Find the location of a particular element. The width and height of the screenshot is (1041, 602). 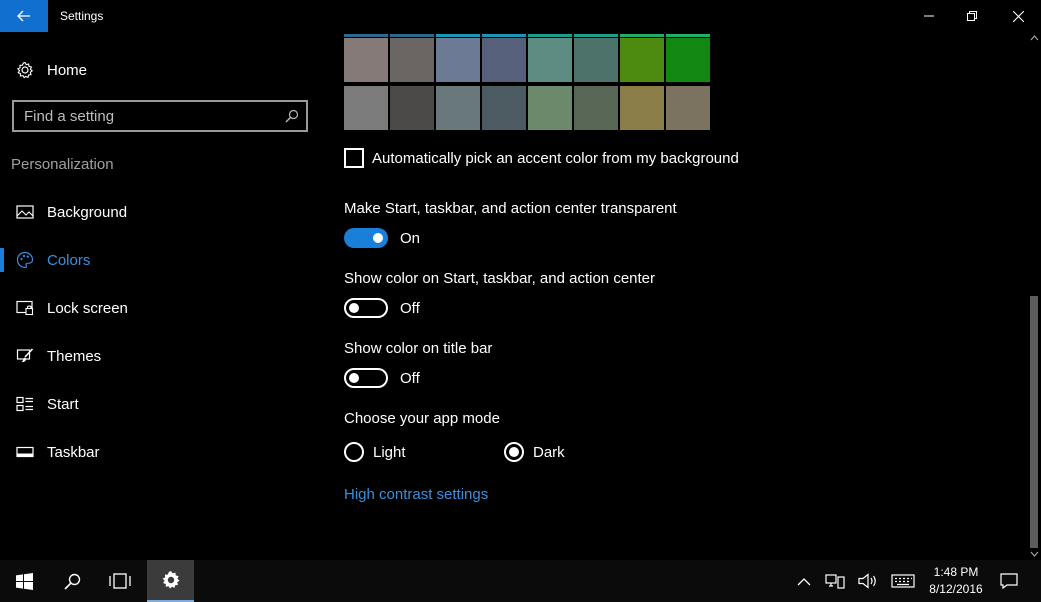

app-mode-dark-option: Dark is located at coordinates (534, 452).